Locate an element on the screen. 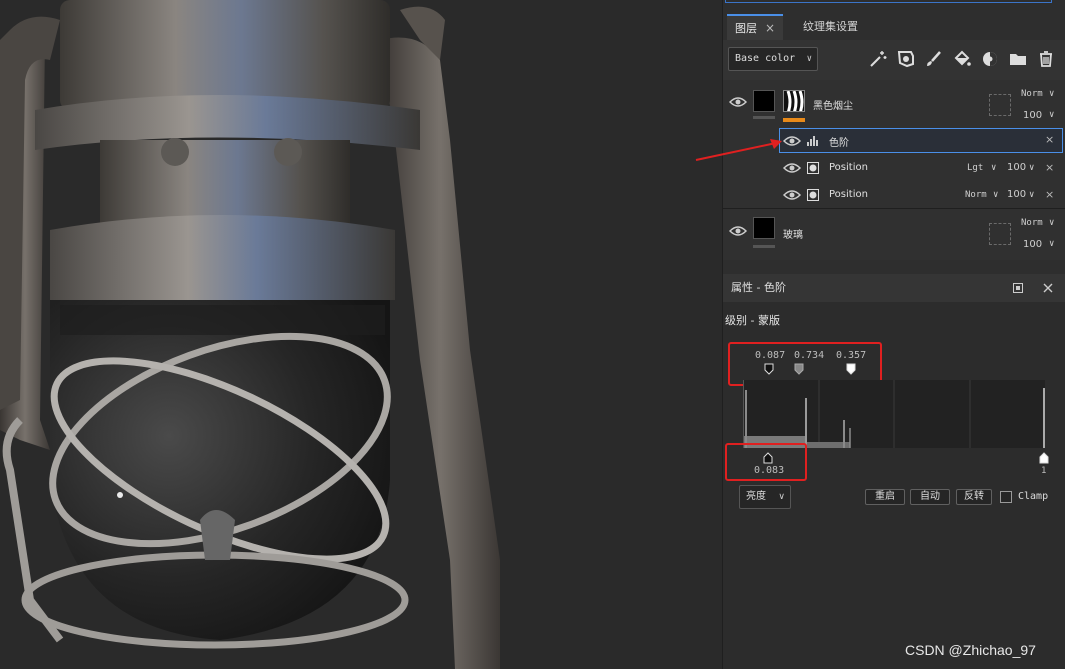  panel-tabs: 图层 × 纹理集设置 is located at coordinates (894, 27).